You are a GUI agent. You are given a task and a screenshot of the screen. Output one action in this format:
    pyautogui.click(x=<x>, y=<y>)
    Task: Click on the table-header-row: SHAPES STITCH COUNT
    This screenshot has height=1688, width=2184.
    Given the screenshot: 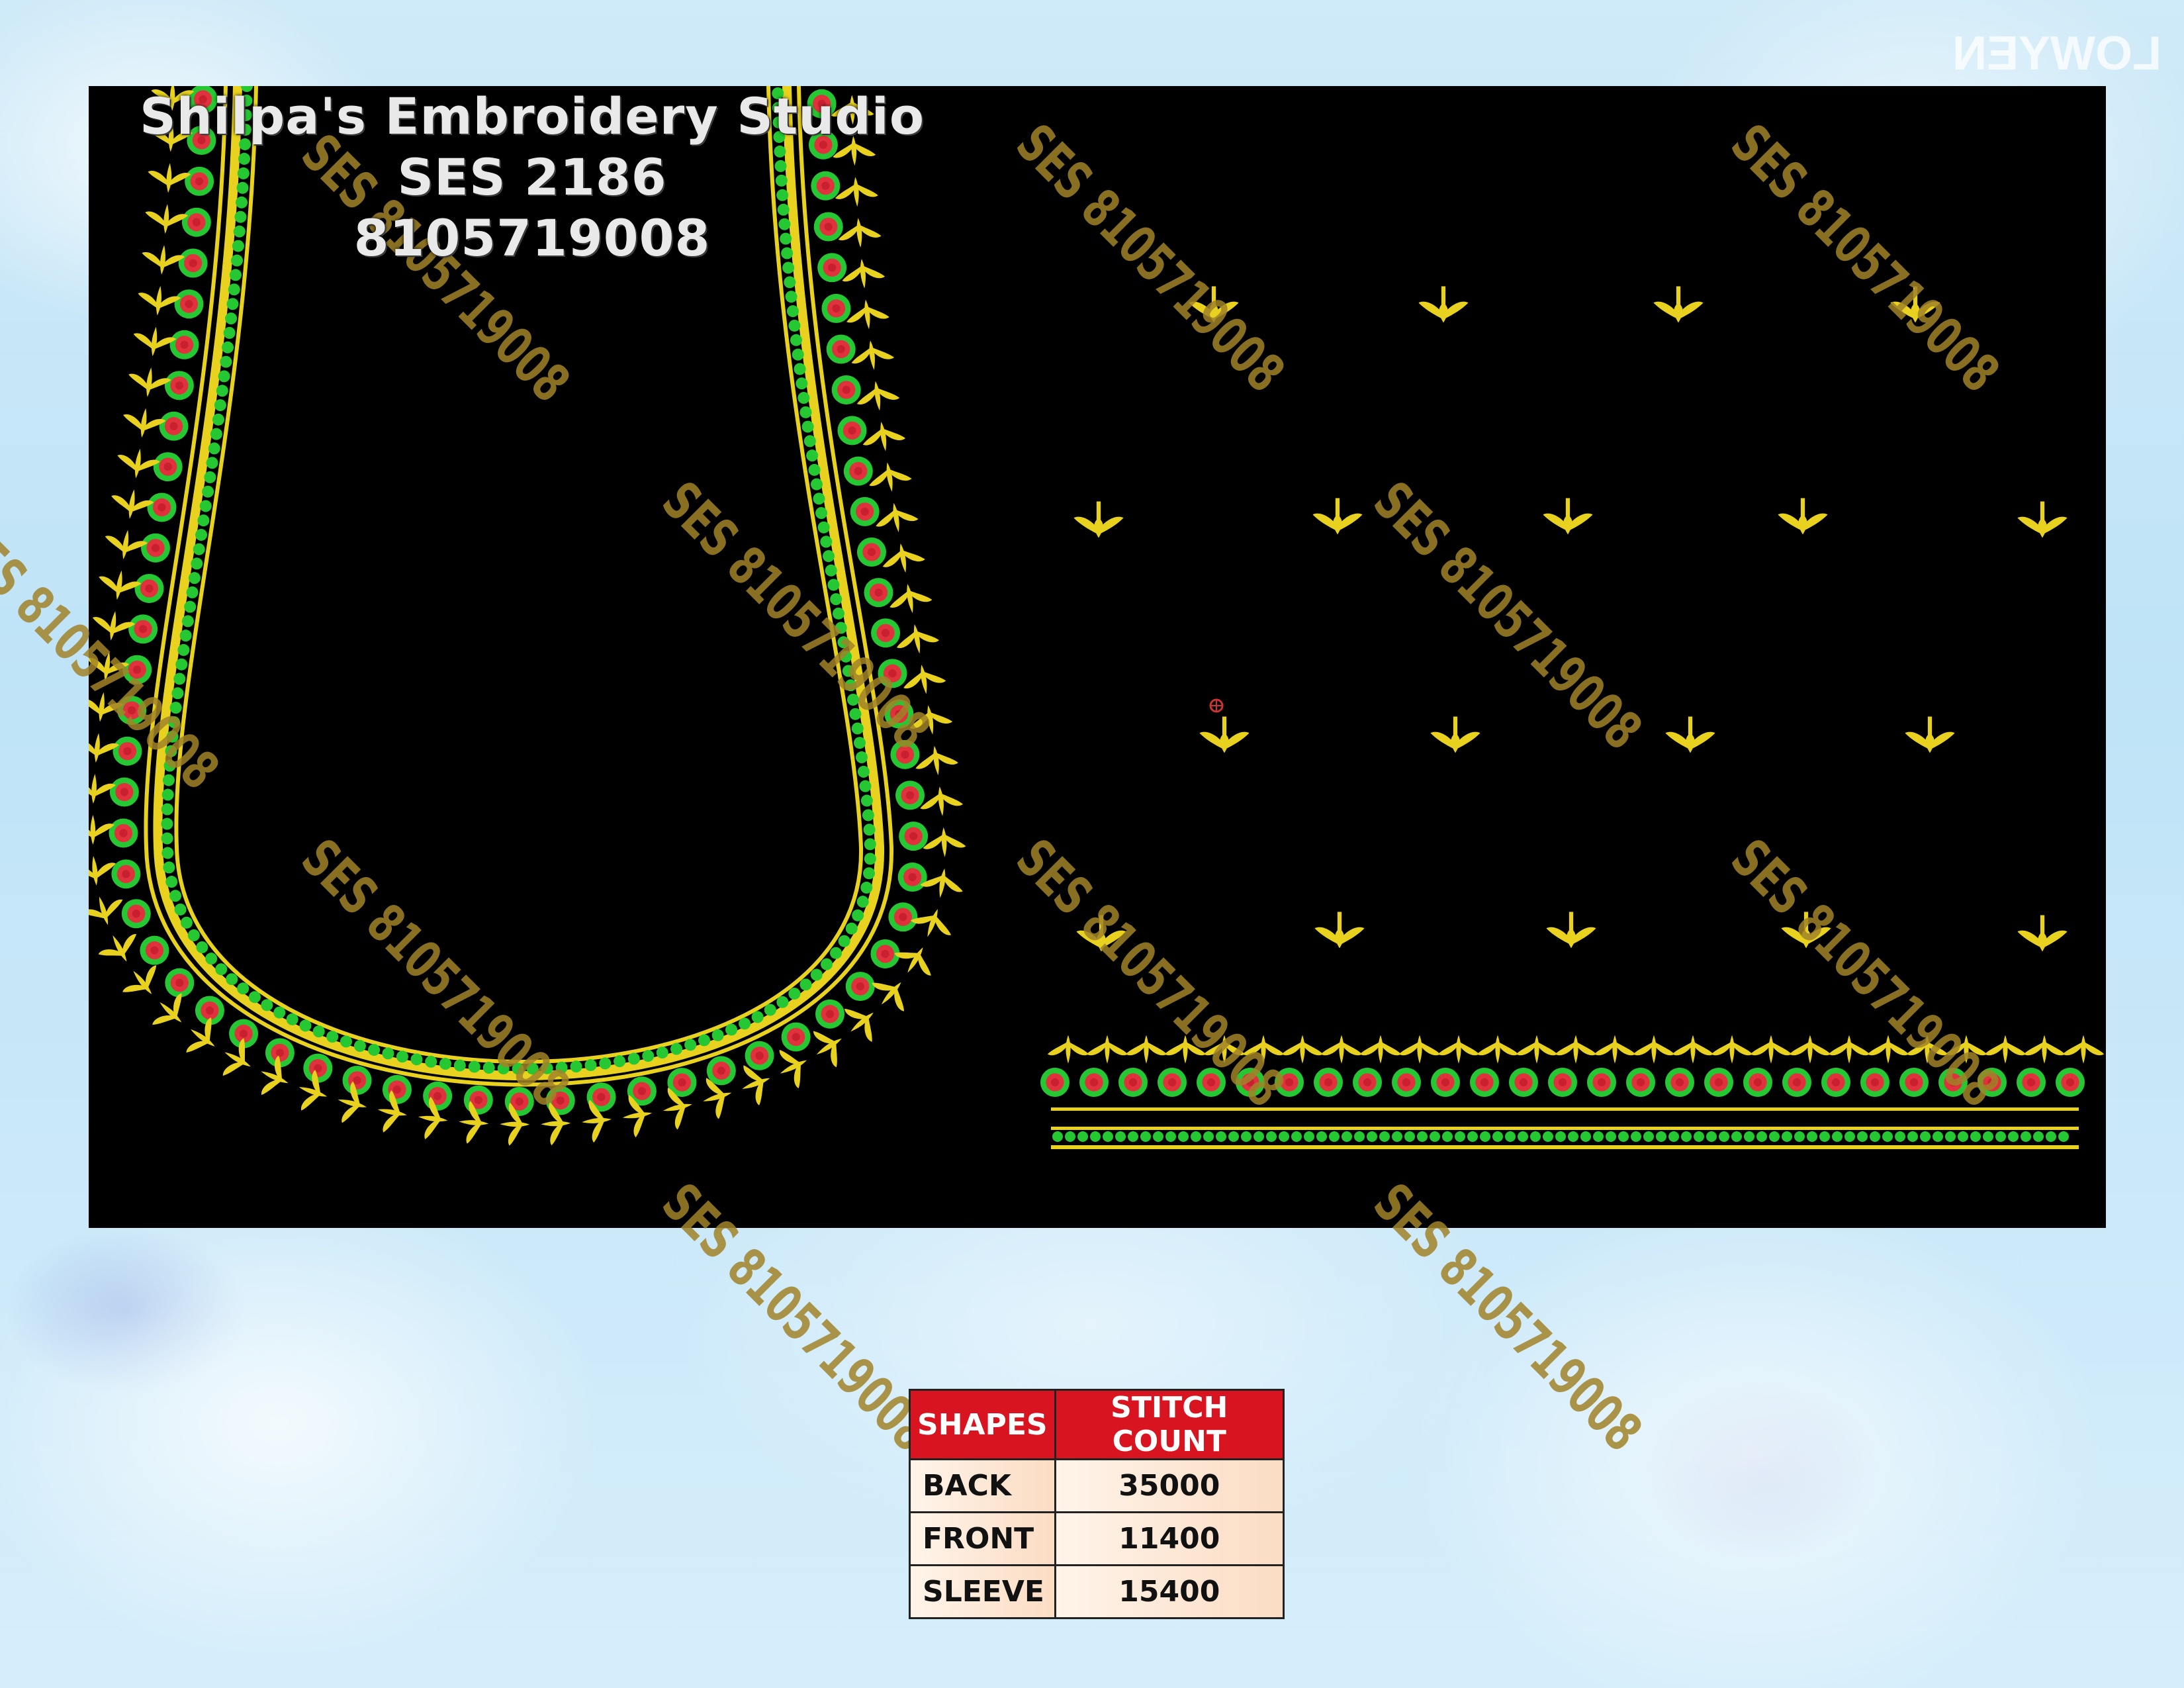 What is the action you would take?
    pyautogui.click(x=1097, y=1424)
    